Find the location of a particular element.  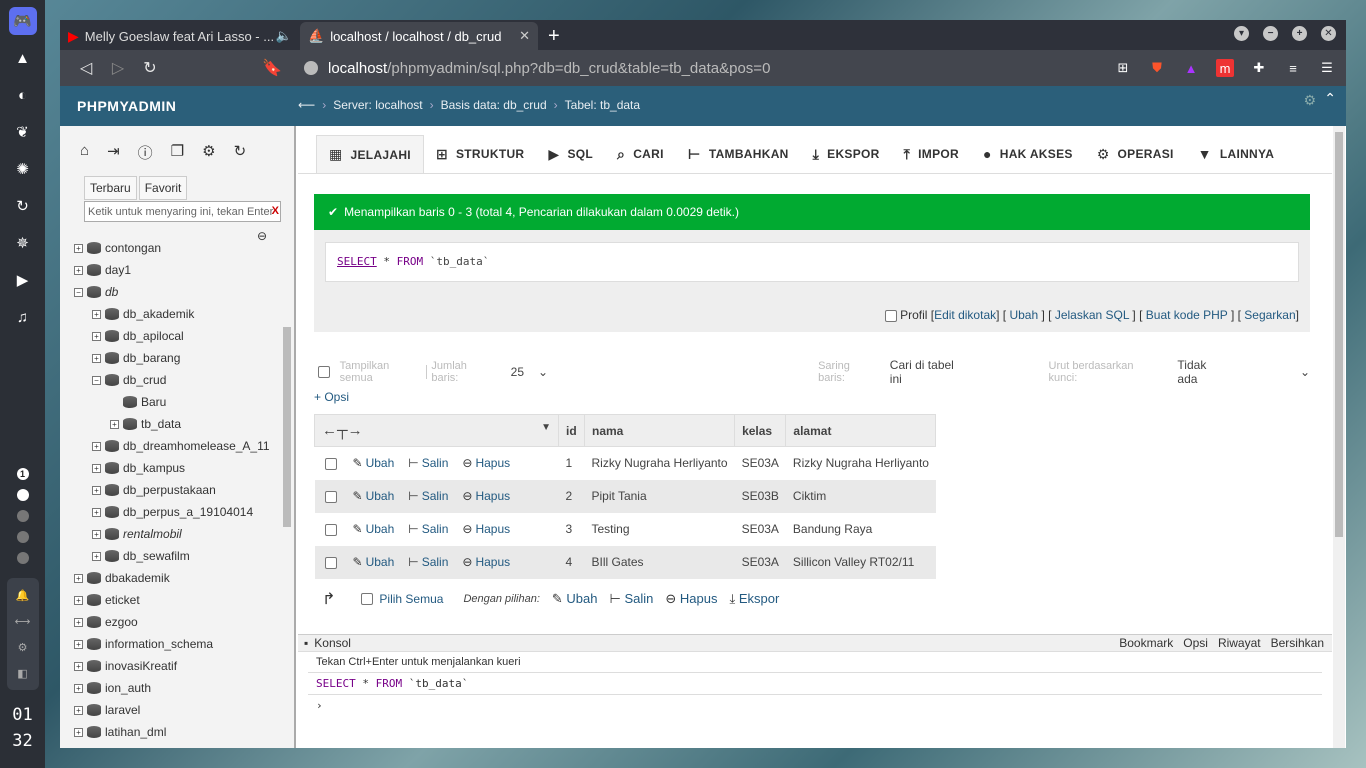

settings-icon: ⚙ is located at coordinates (1309, 100).